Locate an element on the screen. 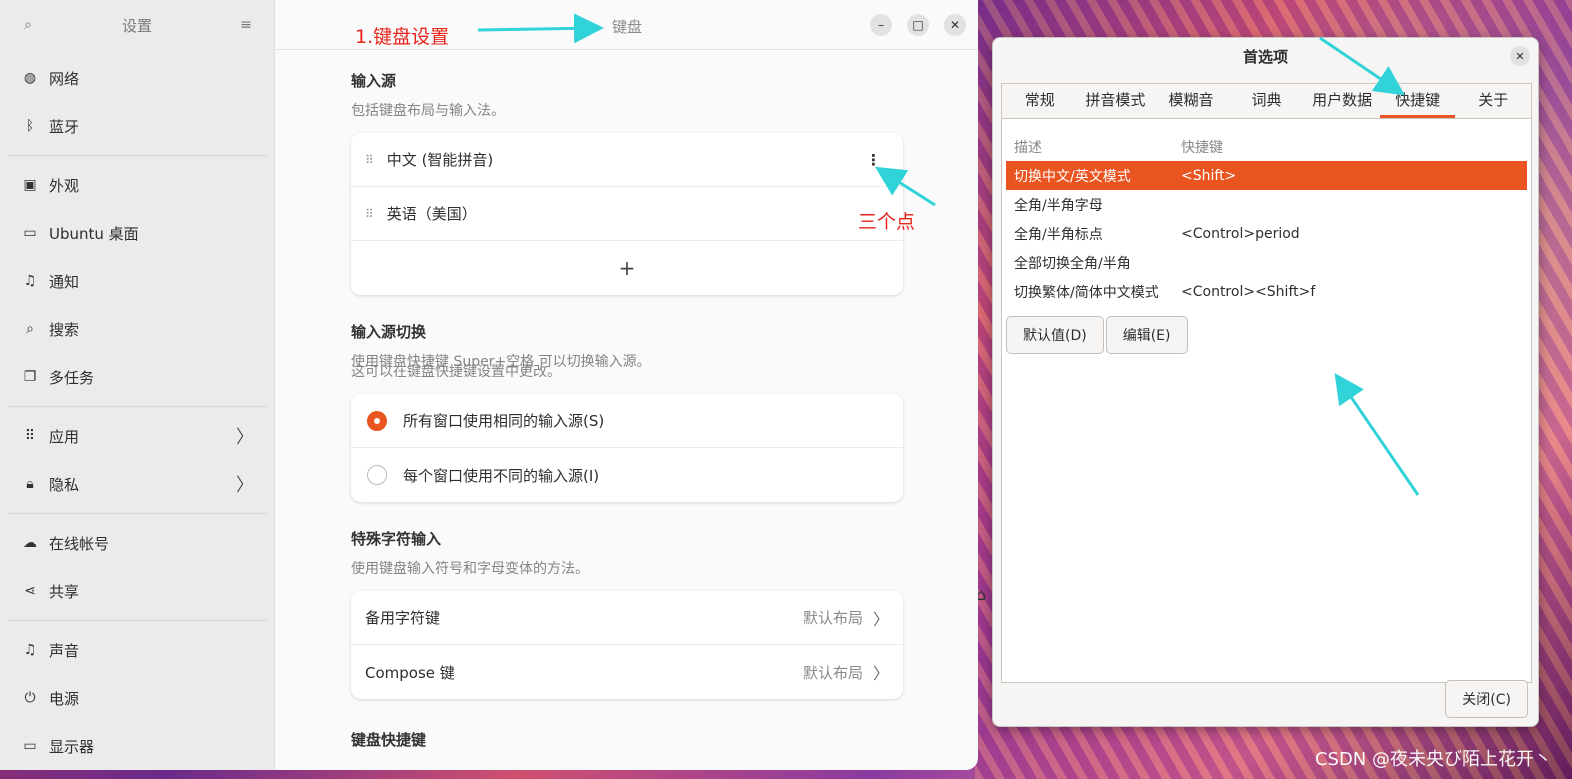 This screenshot has width=1572, height=779. table-row: 全角/半角字母 is located at coordinates (1266, 204).